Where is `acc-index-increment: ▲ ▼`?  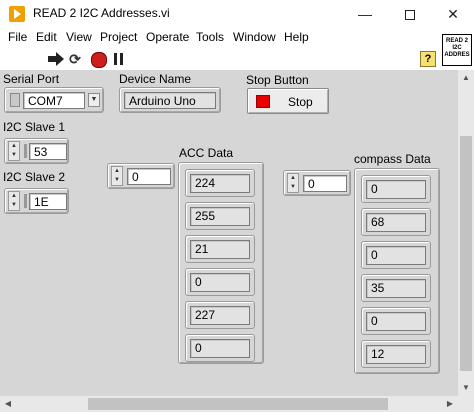 acc-index-increment: ▲ ▼ is located at coordinates (117, 176).